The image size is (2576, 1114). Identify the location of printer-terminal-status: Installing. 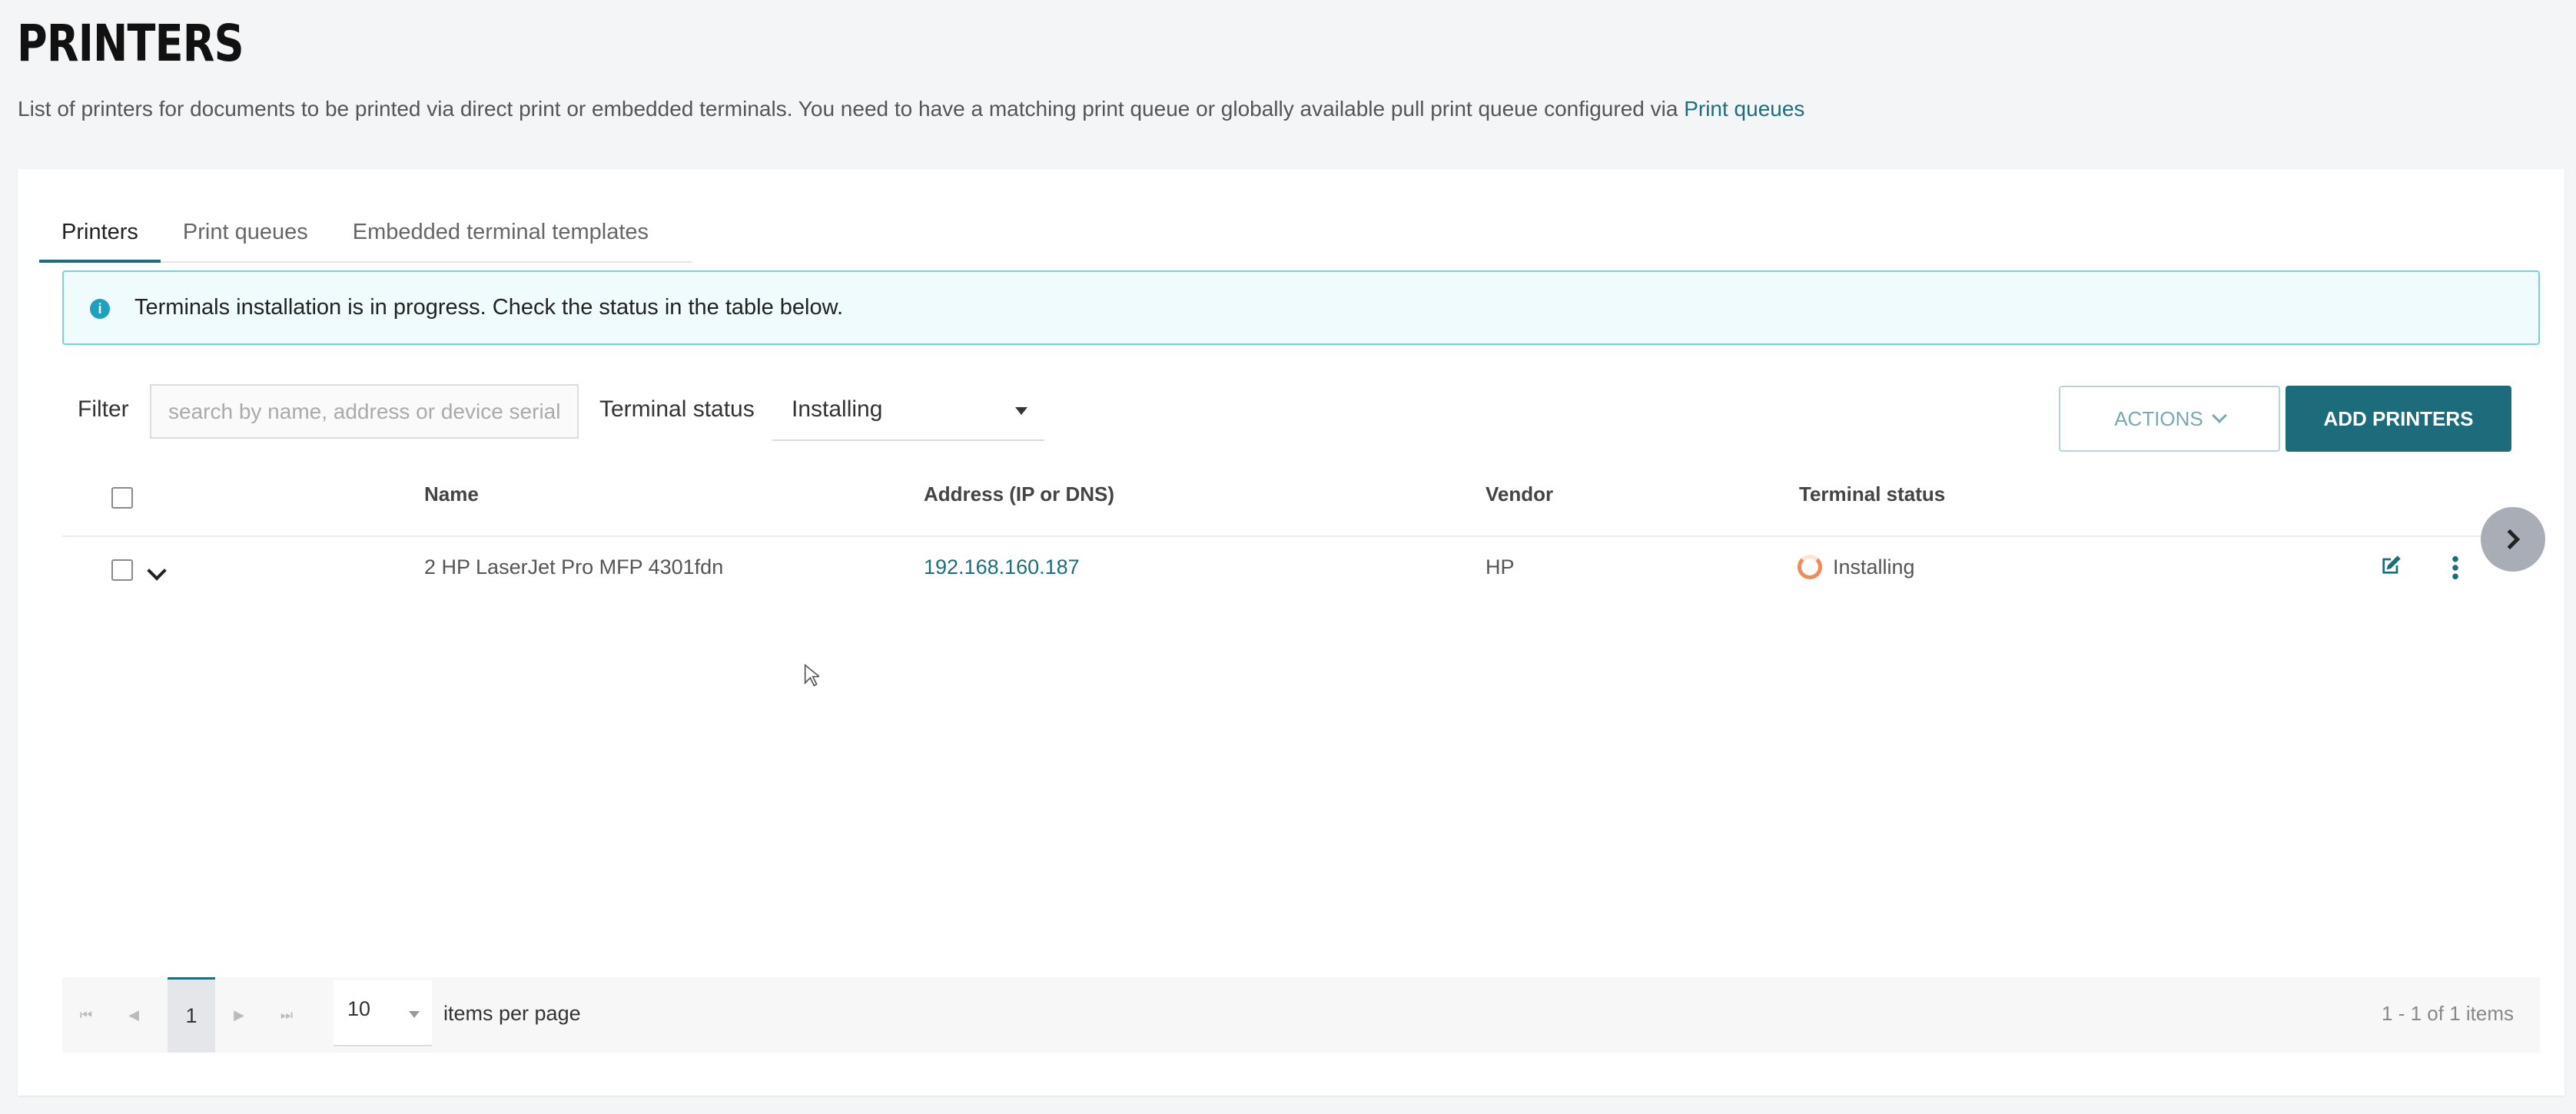
(1874, 567).